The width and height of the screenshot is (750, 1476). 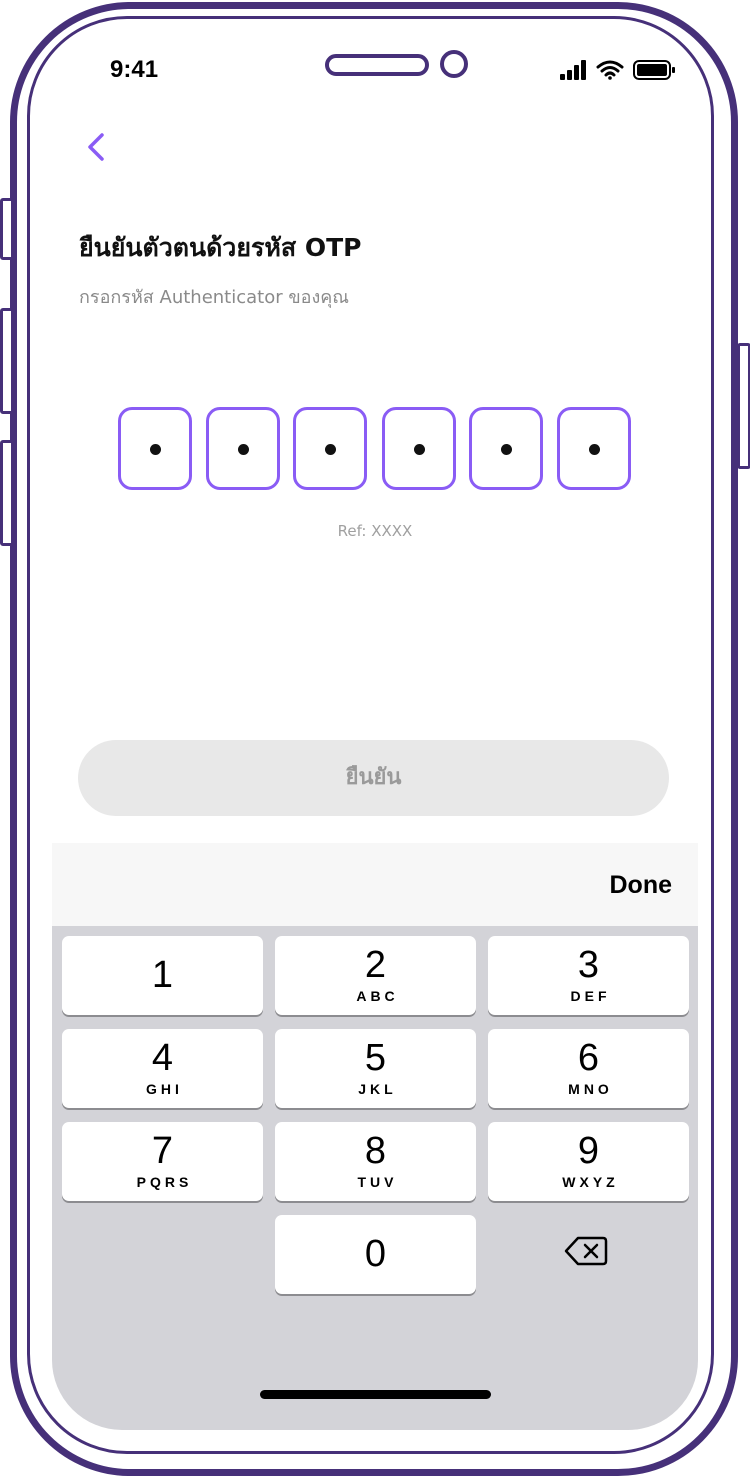 I want to click on status-time: 9:41, so click(x=134, y=69).